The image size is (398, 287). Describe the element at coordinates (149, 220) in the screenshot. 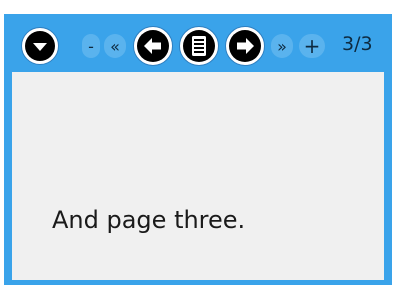

I see `page-text: And page three.` at that location.